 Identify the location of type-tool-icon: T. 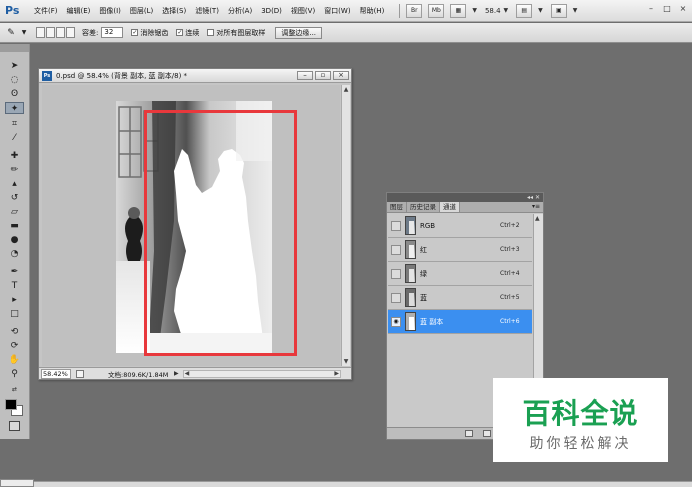
(14, 286).